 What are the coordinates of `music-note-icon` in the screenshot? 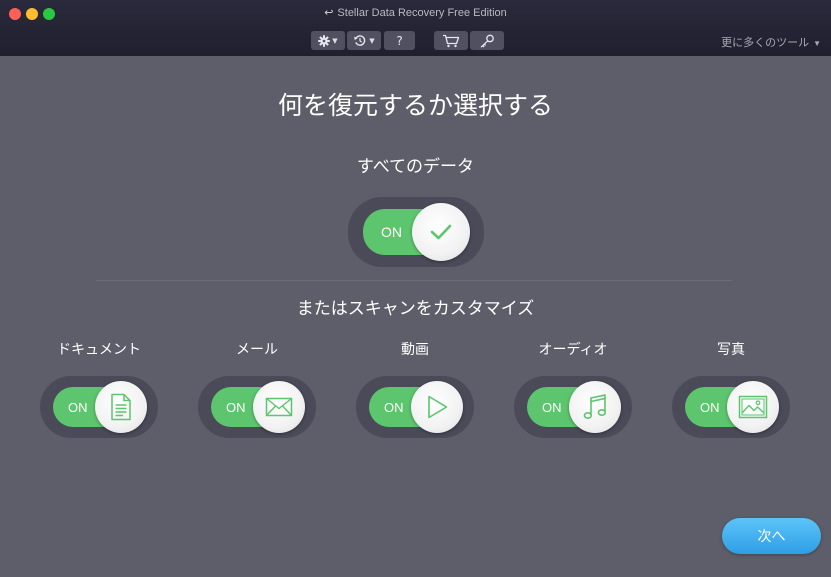 It's located at (594, 406).